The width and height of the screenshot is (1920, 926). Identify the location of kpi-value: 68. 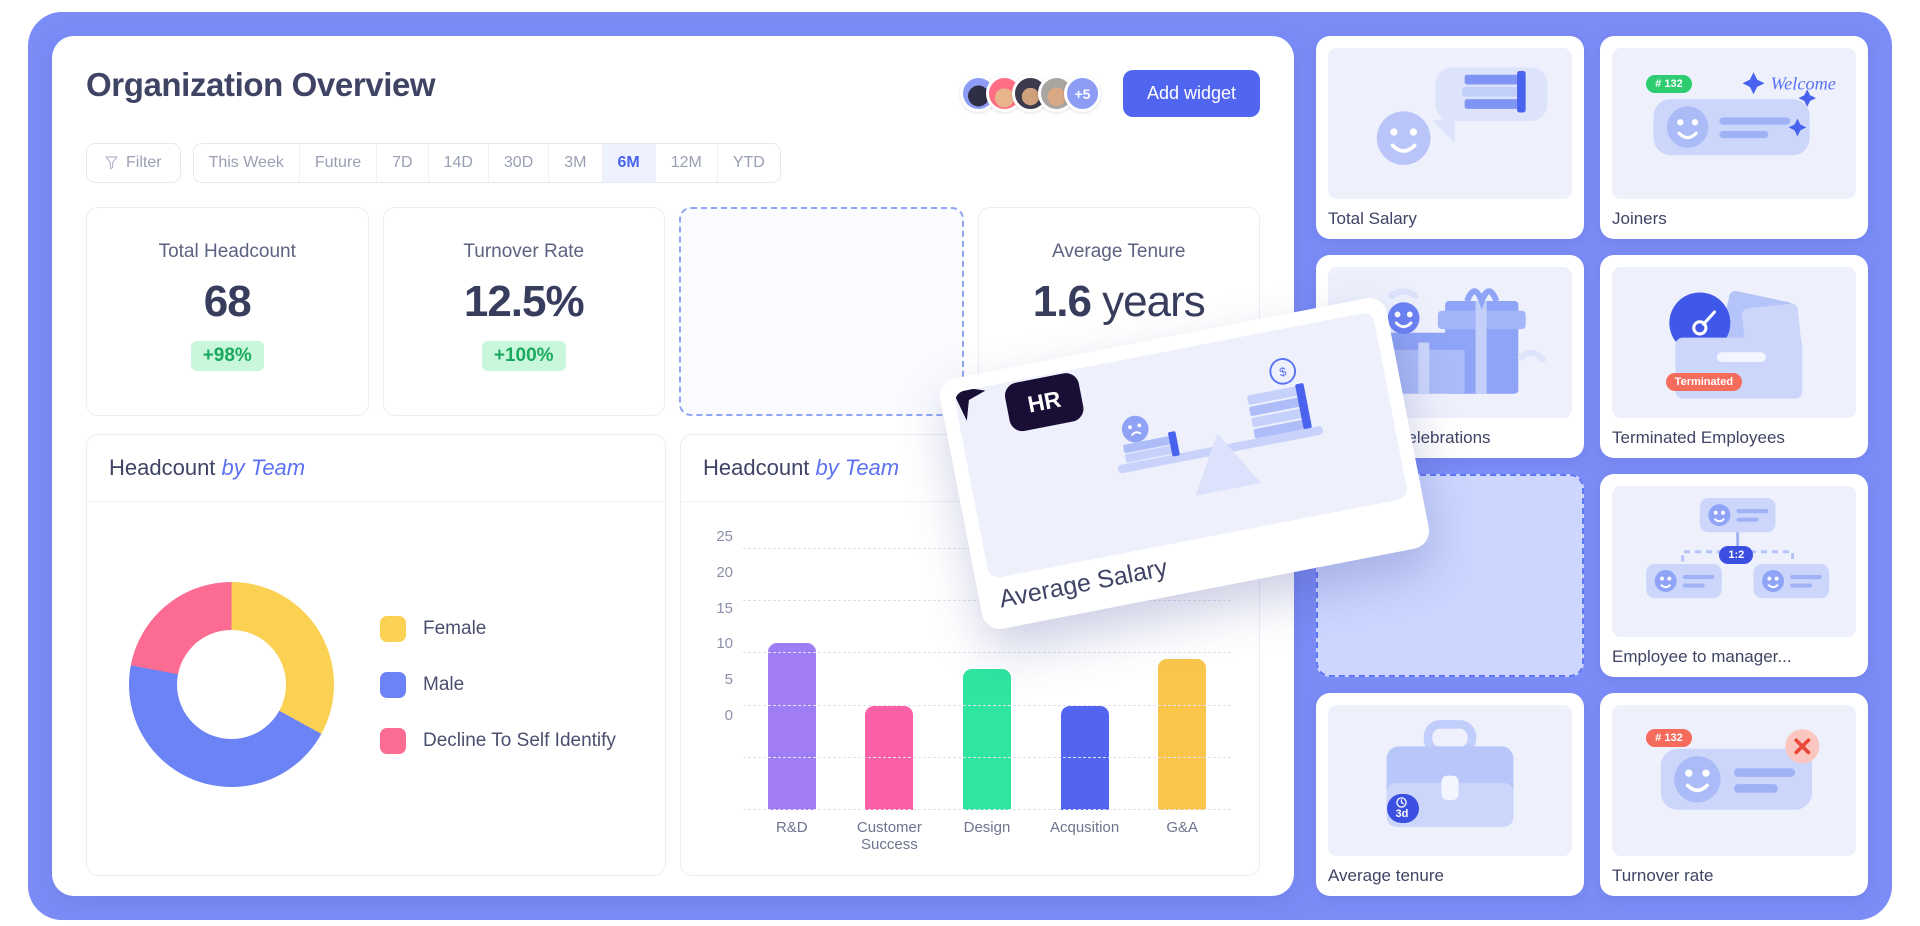
(227, 302).